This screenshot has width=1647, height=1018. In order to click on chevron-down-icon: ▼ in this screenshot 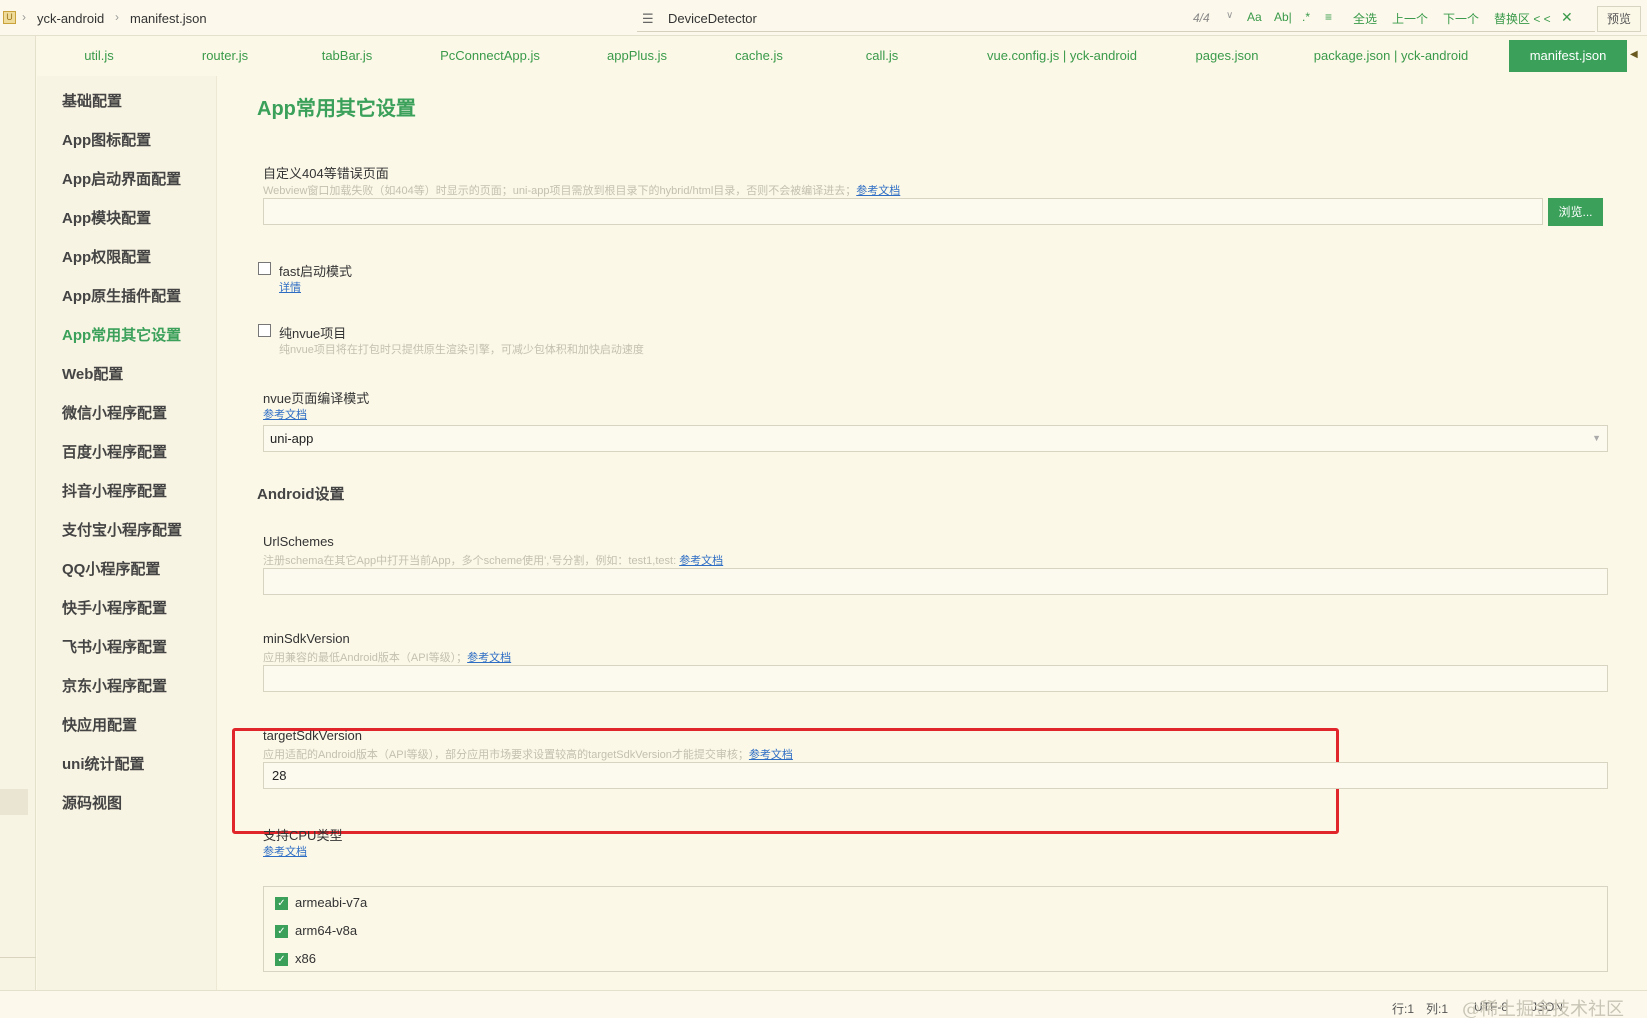, I will do `click(1596, 438)`.